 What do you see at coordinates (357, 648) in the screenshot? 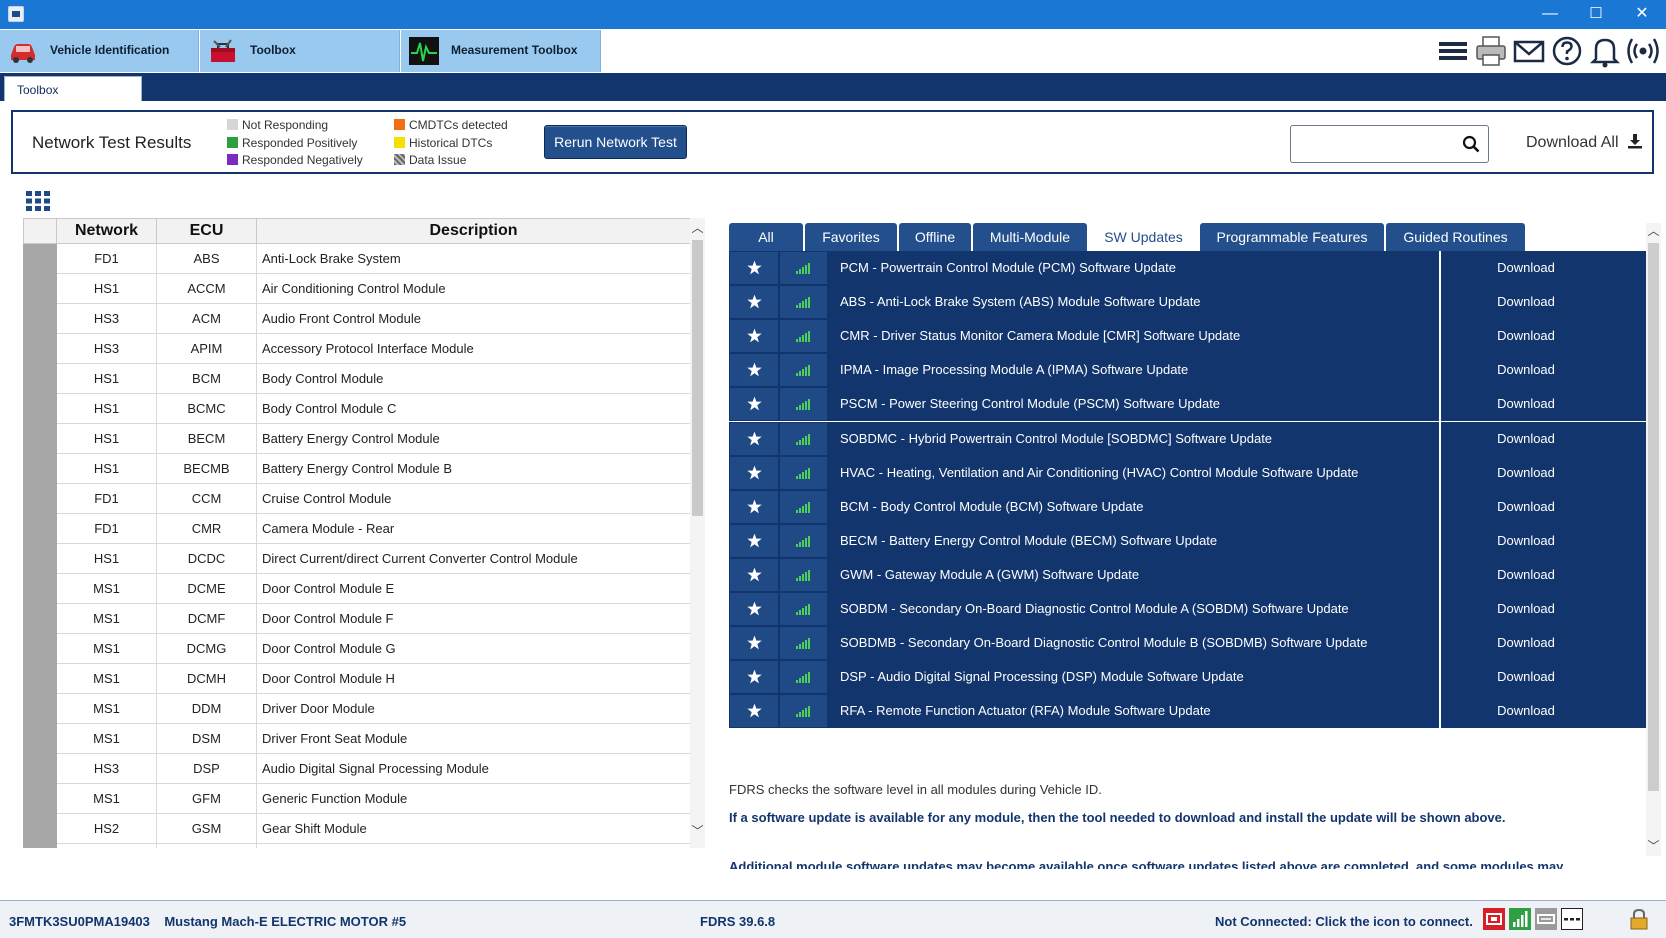
I see `table-row: MS1 DCMG Door Control Module G` at bounding box center [357, 648].